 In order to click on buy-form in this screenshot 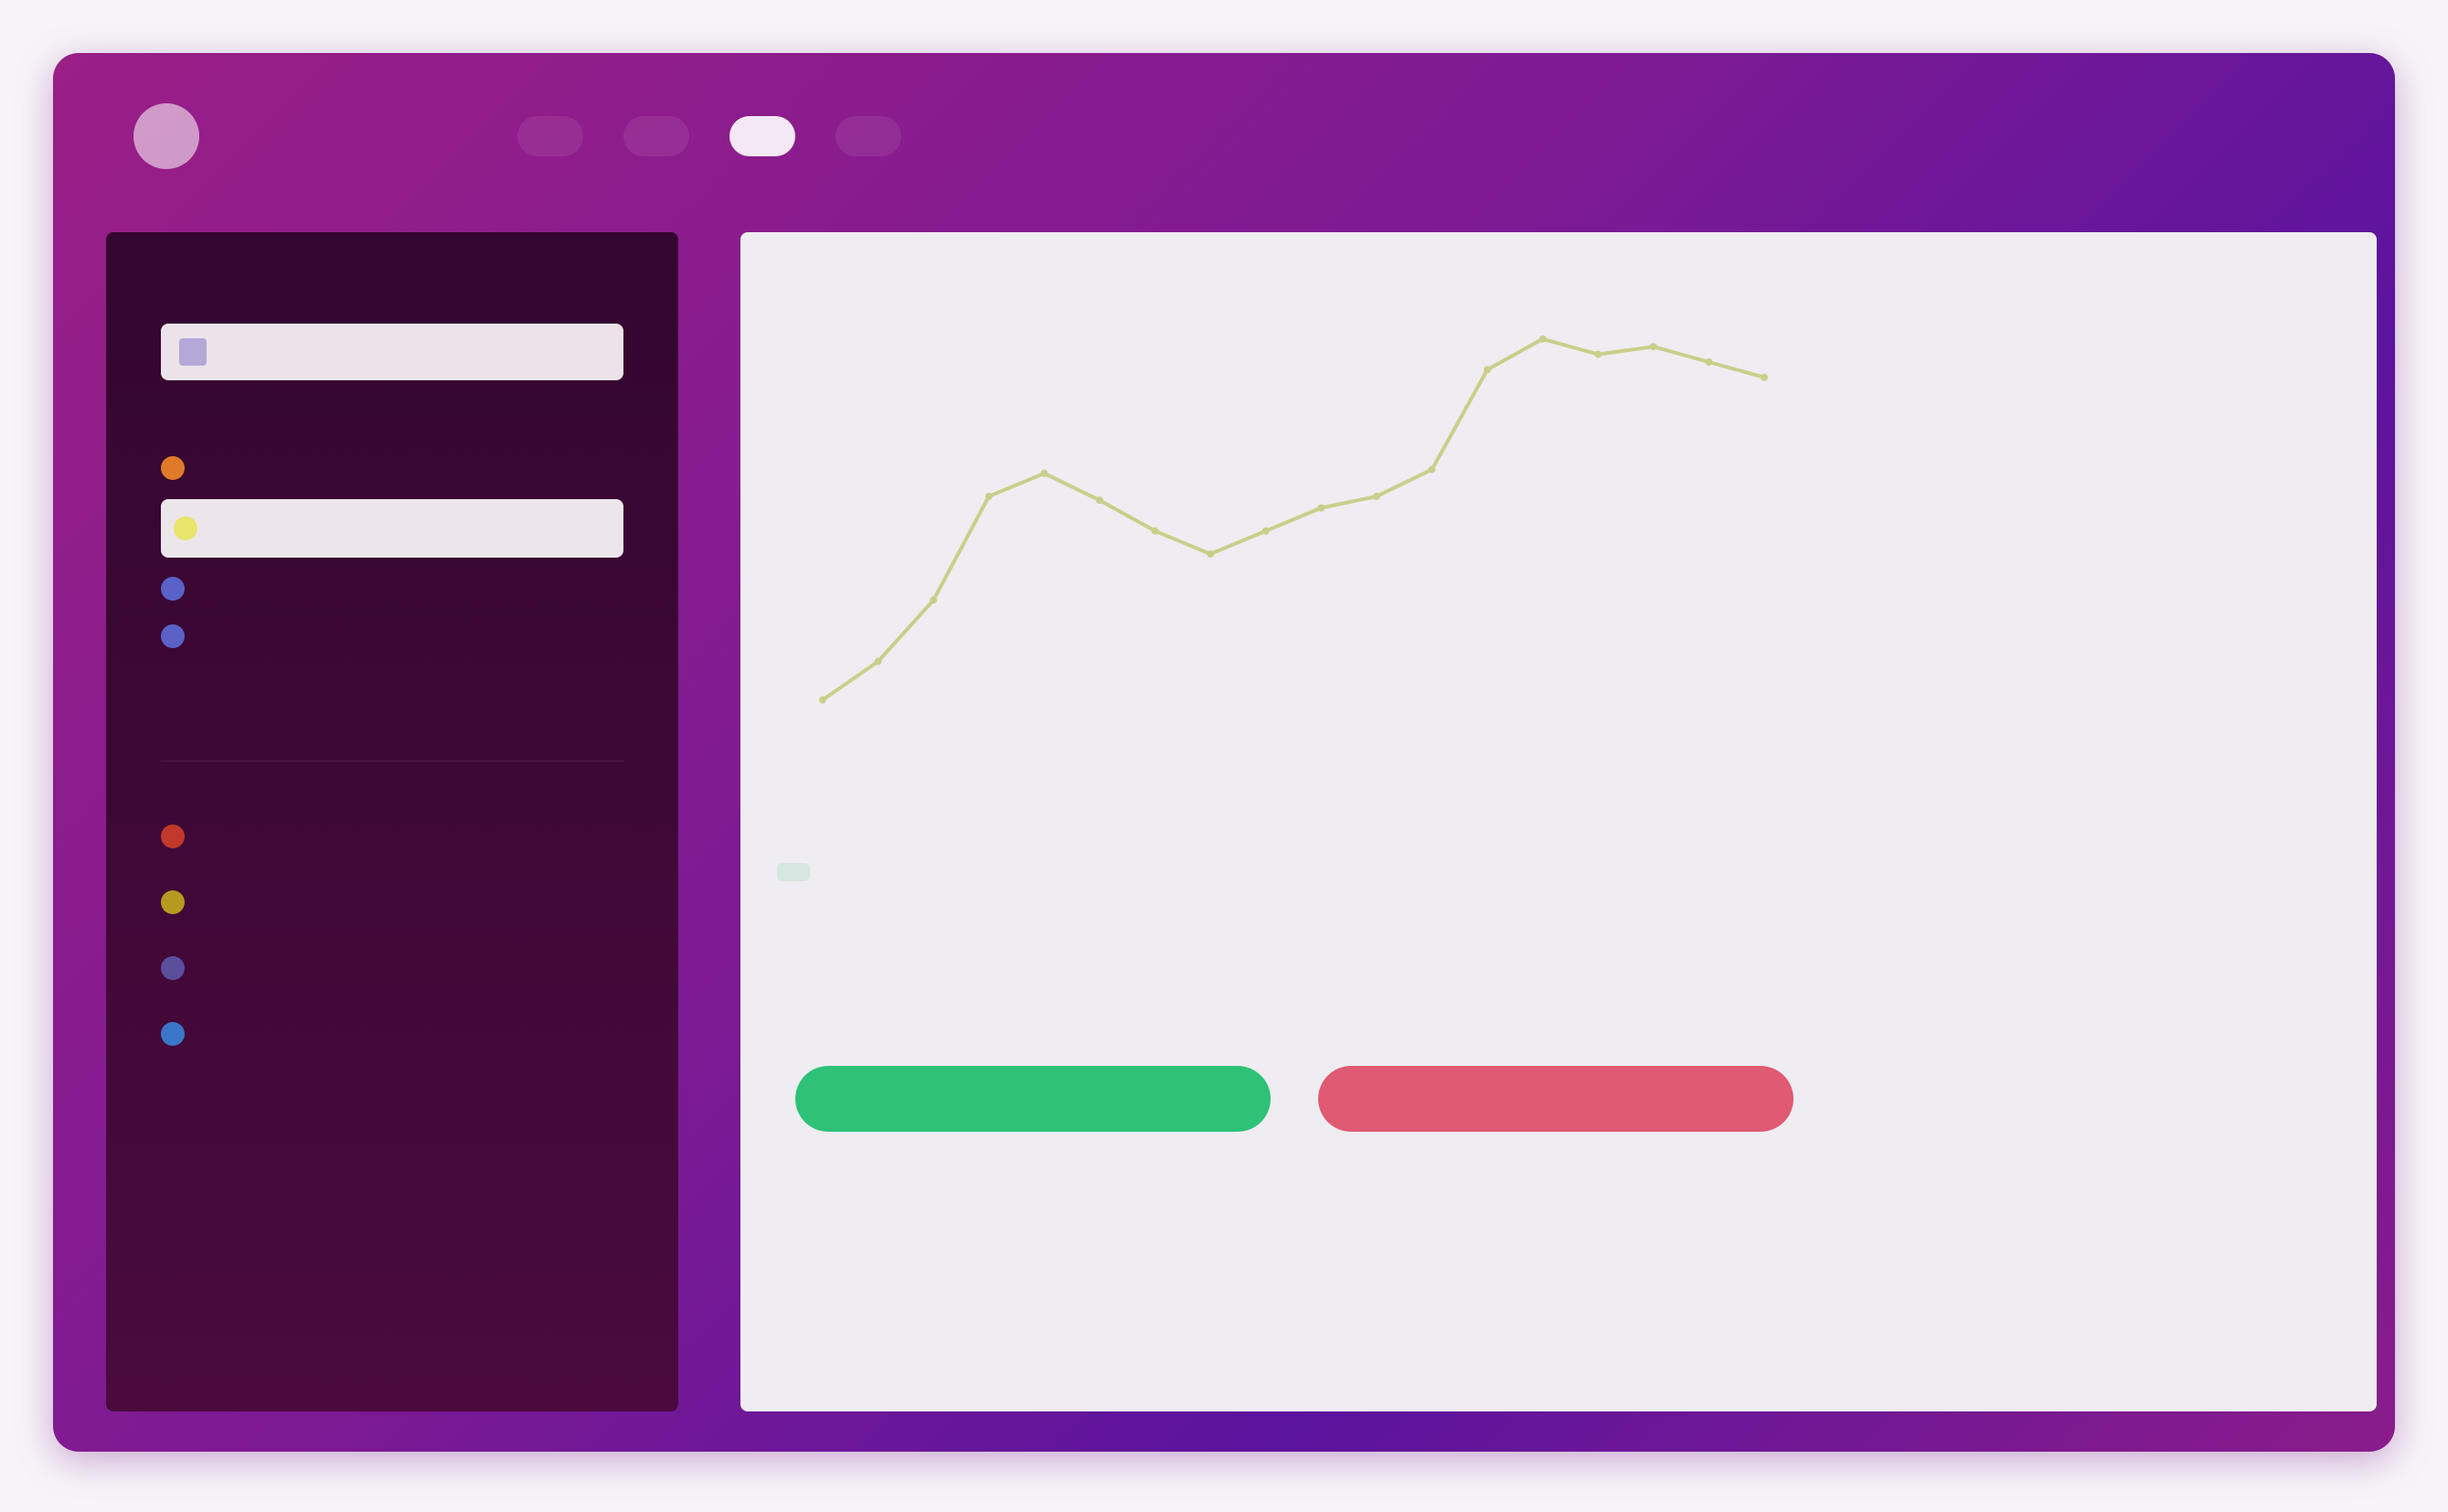, I will do `click(1033, 1043)`.